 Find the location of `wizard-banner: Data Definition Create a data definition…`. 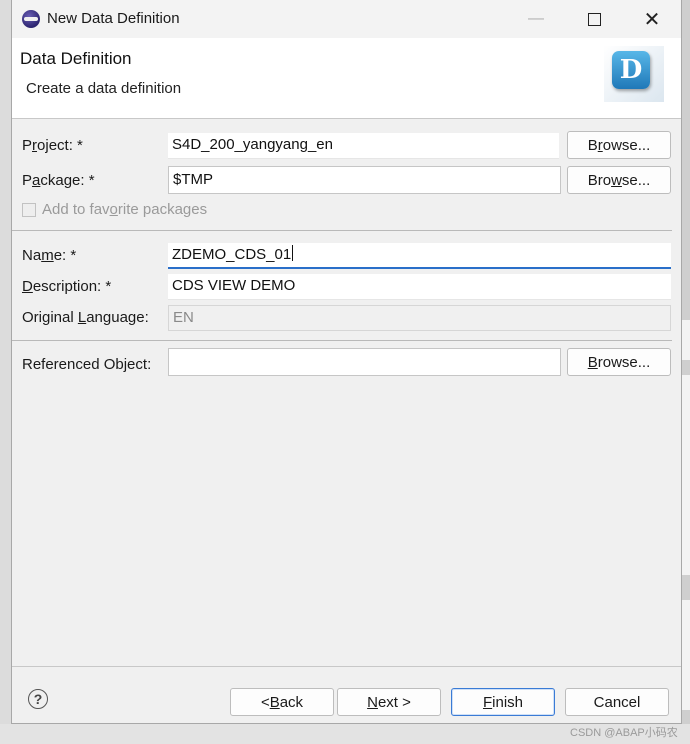

wizard-banner: Data Definition Create a data definition… is located at coordinates (346, 78).